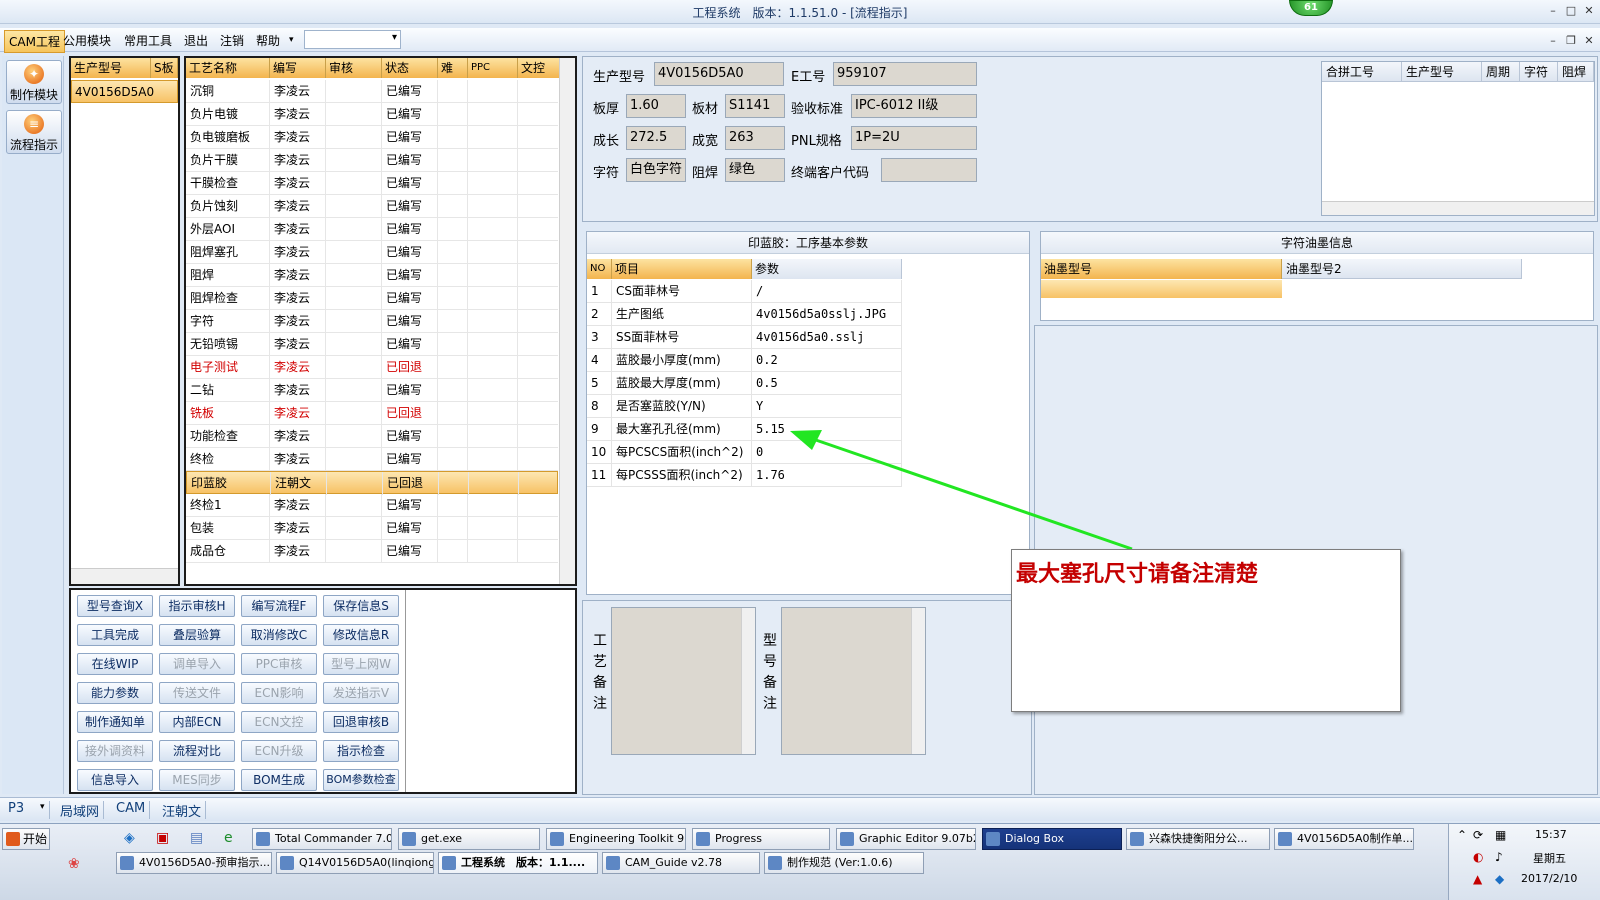  Describe the element at coordinates (656, 106) in the screenshot. I see `thickness-field: 1.60` at that location.